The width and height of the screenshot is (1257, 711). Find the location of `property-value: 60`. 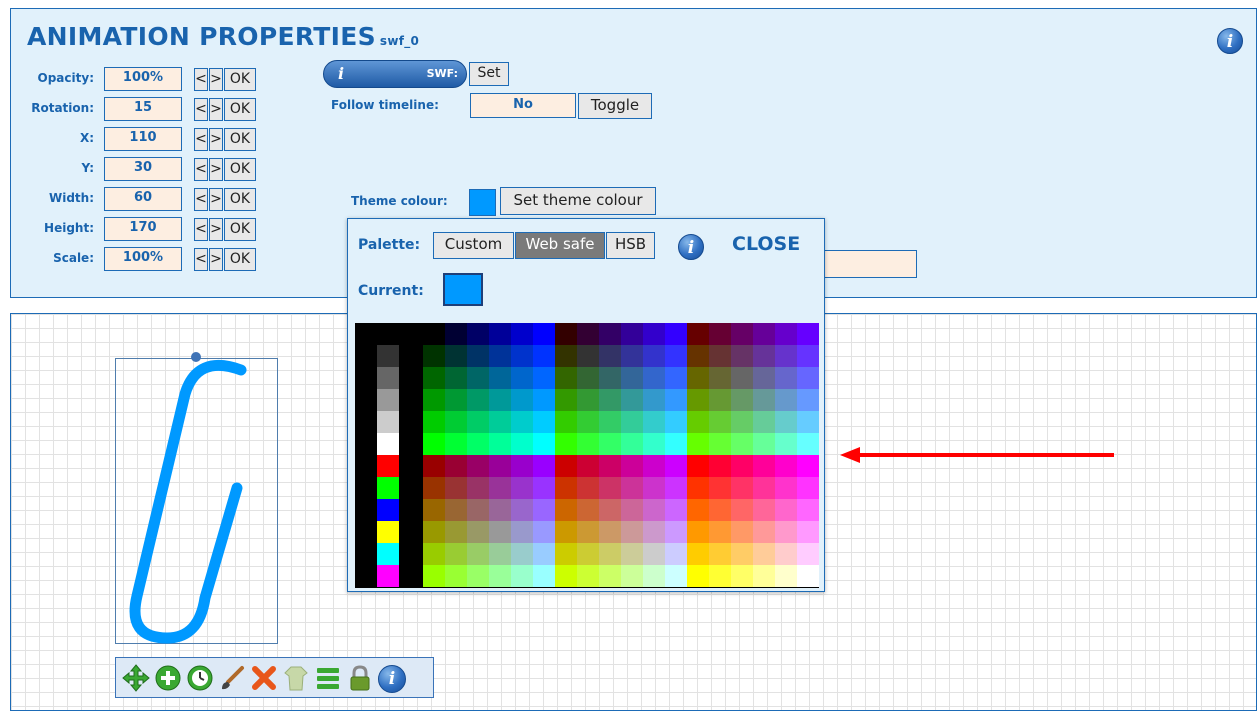

property-value: 60 is located at coordinates (143, 199).